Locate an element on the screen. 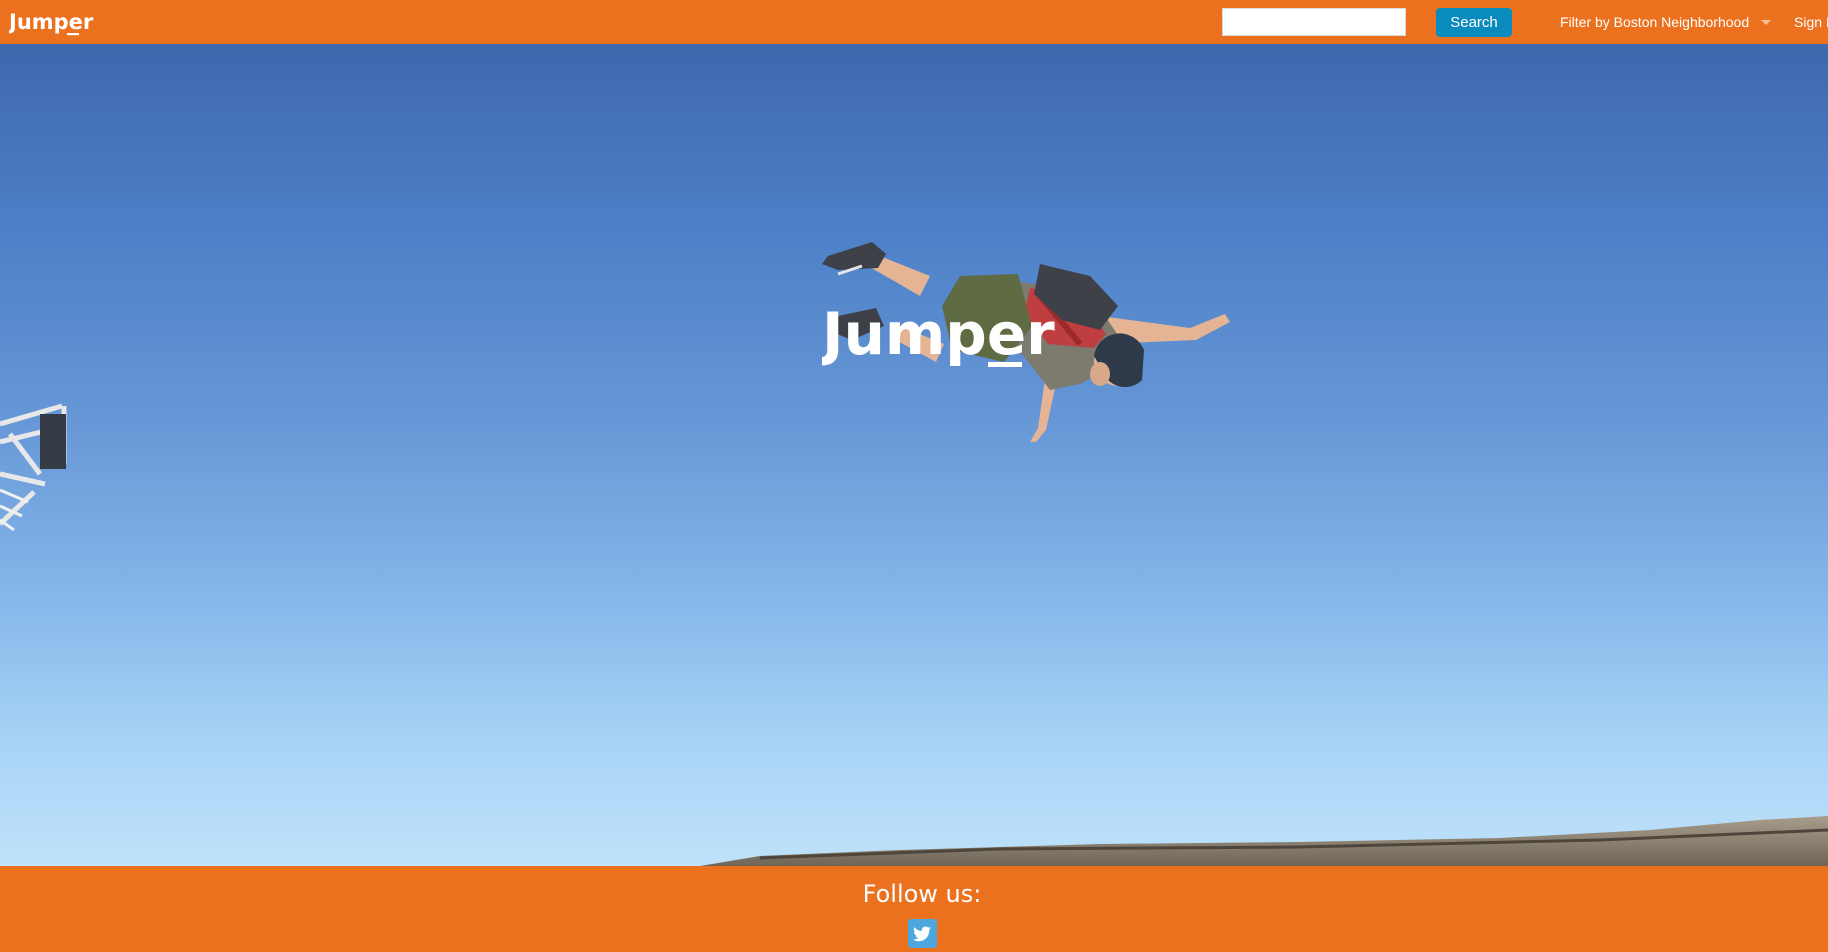  search-button: Search is located at coordinates (1474, 22).